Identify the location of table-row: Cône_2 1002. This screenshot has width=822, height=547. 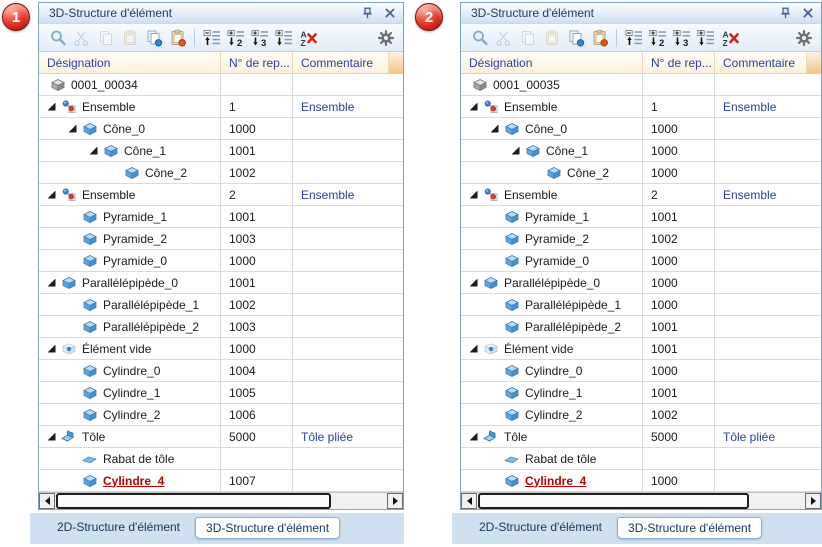
(221, 173).